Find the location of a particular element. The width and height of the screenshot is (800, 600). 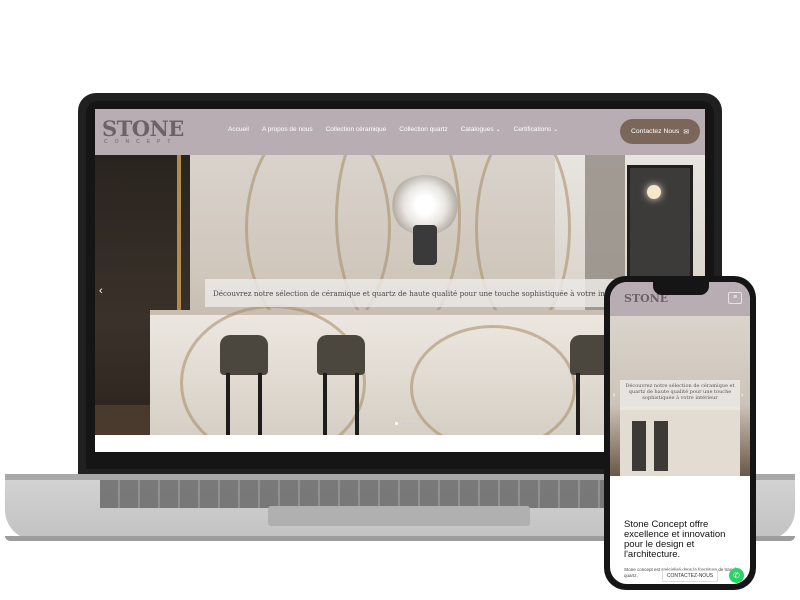

nav-item-collection-ceramique: Collection céramique is located at coordinates (356, 129).